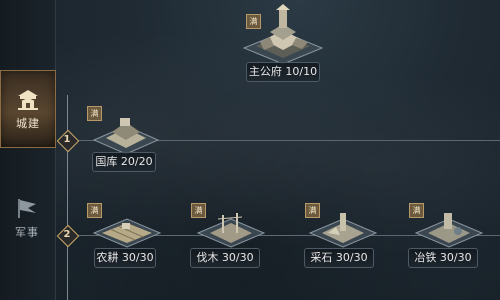 The height and width of the screenshot is (300, 500). What do you see at coordinates (301, 71) in the screenshot?
I see `main-hall-level: 10/10` at bounding box center [301, 71].